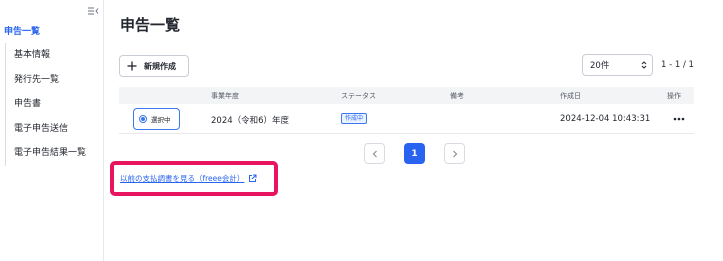 This screenshot has height=261, width=723. What do you see at coordinates (150, 25) in the screenshot?
I see `page-title: 申告一覧` at bounding box center [150, 25].